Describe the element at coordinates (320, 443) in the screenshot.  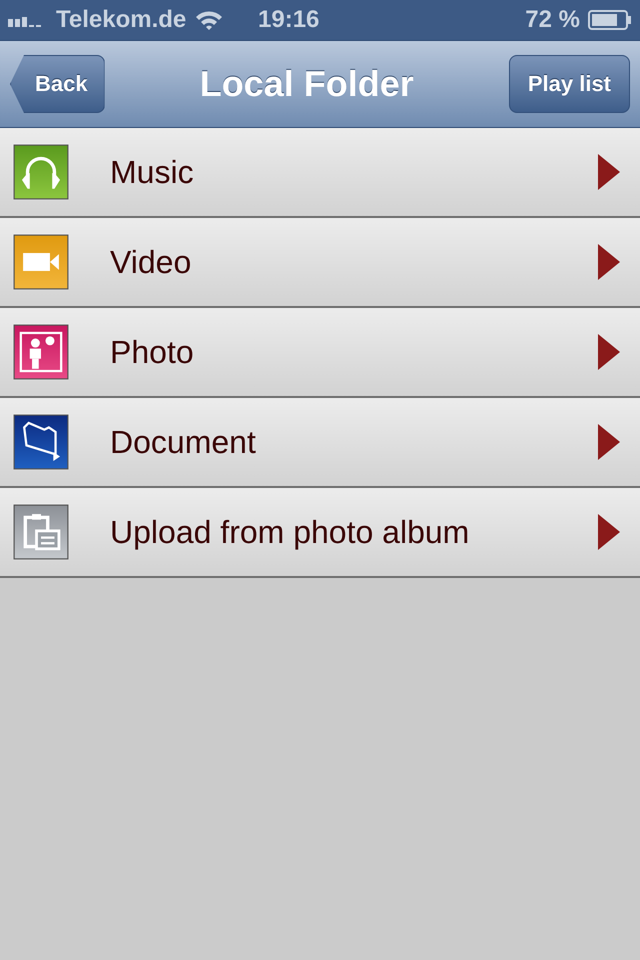
I see `list-row: Document` at that location.